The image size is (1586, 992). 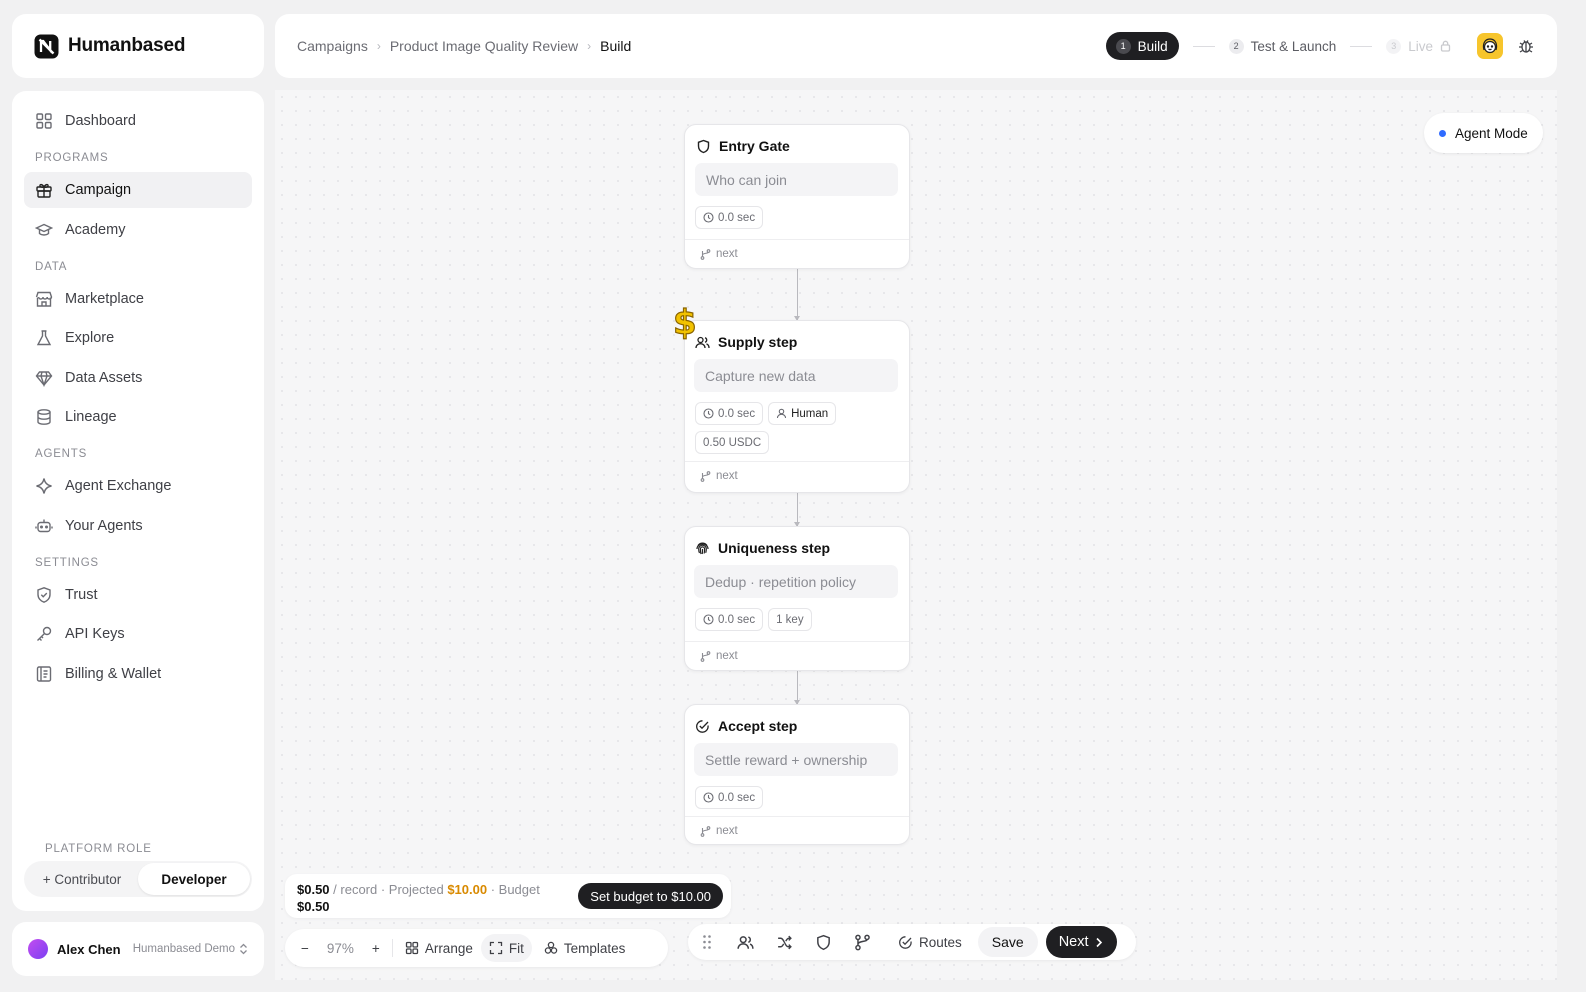 I want to click on users-icon, so click(x=745, y=942).